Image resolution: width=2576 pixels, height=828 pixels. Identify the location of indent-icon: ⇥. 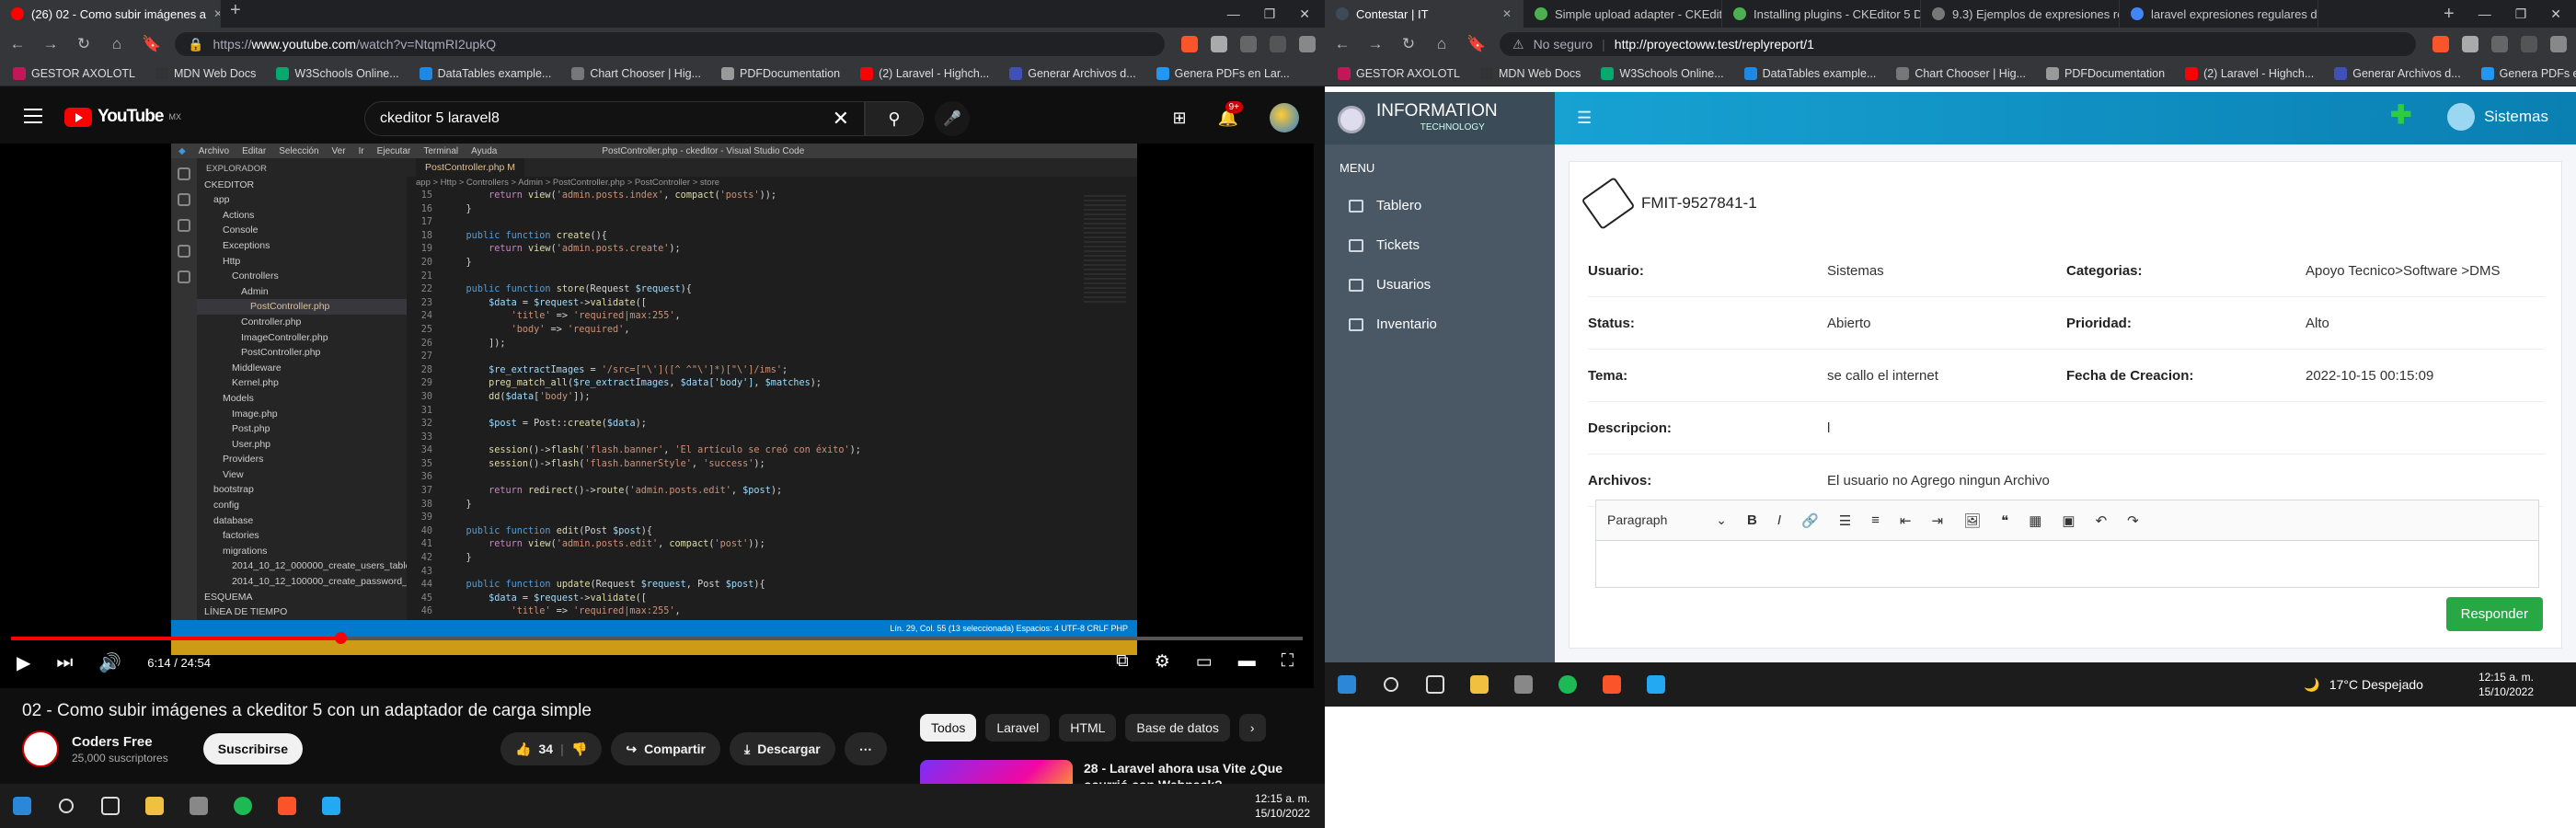
(1938, 520).